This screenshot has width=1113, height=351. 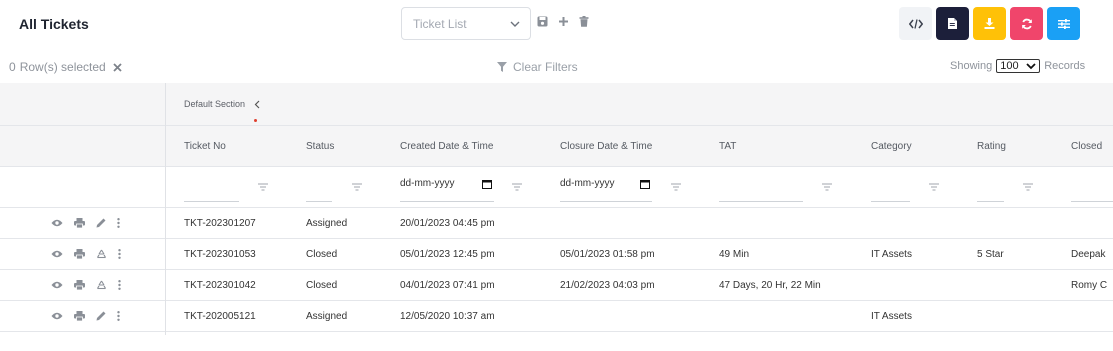 I want to click on cell-closed-by: Romy C, so click(x=1089, y=285).